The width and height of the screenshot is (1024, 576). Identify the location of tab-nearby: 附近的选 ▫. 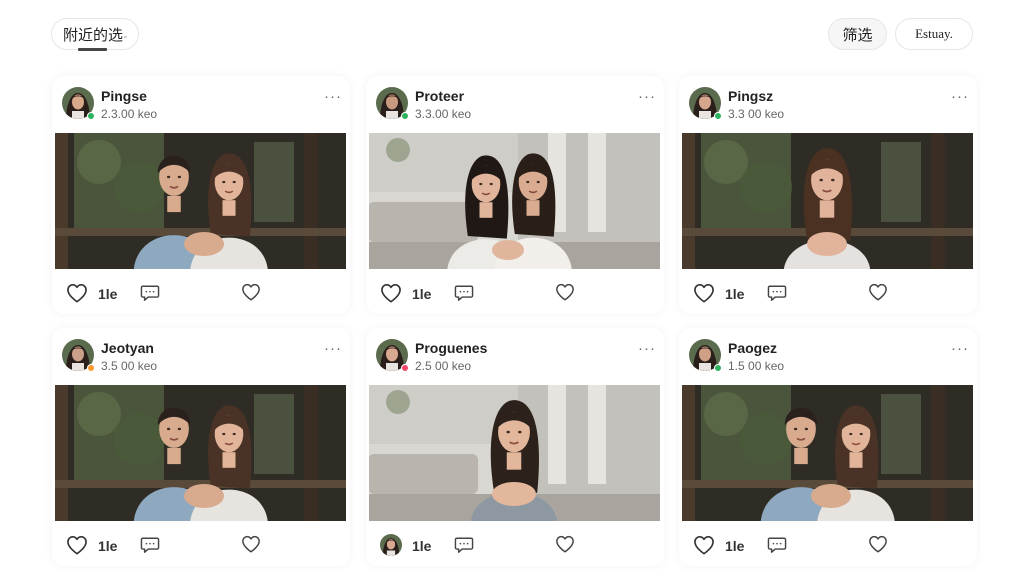
(95, 34).